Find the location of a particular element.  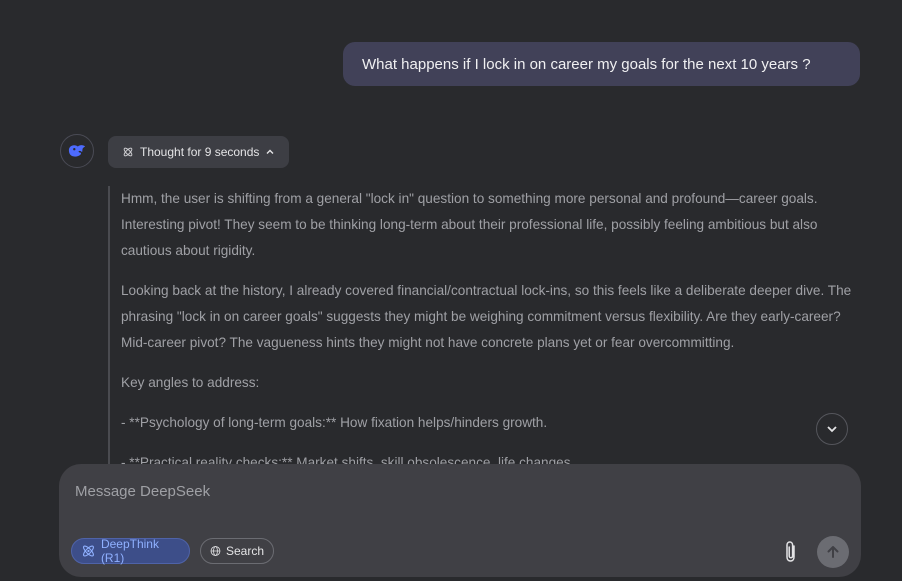

paperclip-icon is located at coordinates (790, 551).